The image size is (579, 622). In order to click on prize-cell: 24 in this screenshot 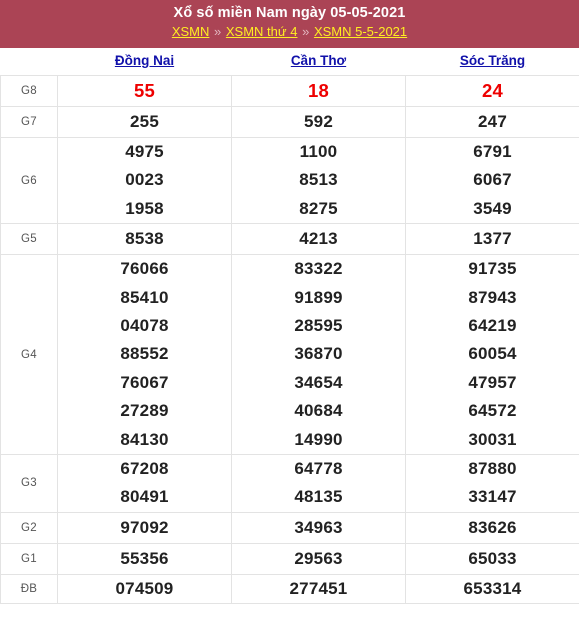, I will do `click(492, 91)`.